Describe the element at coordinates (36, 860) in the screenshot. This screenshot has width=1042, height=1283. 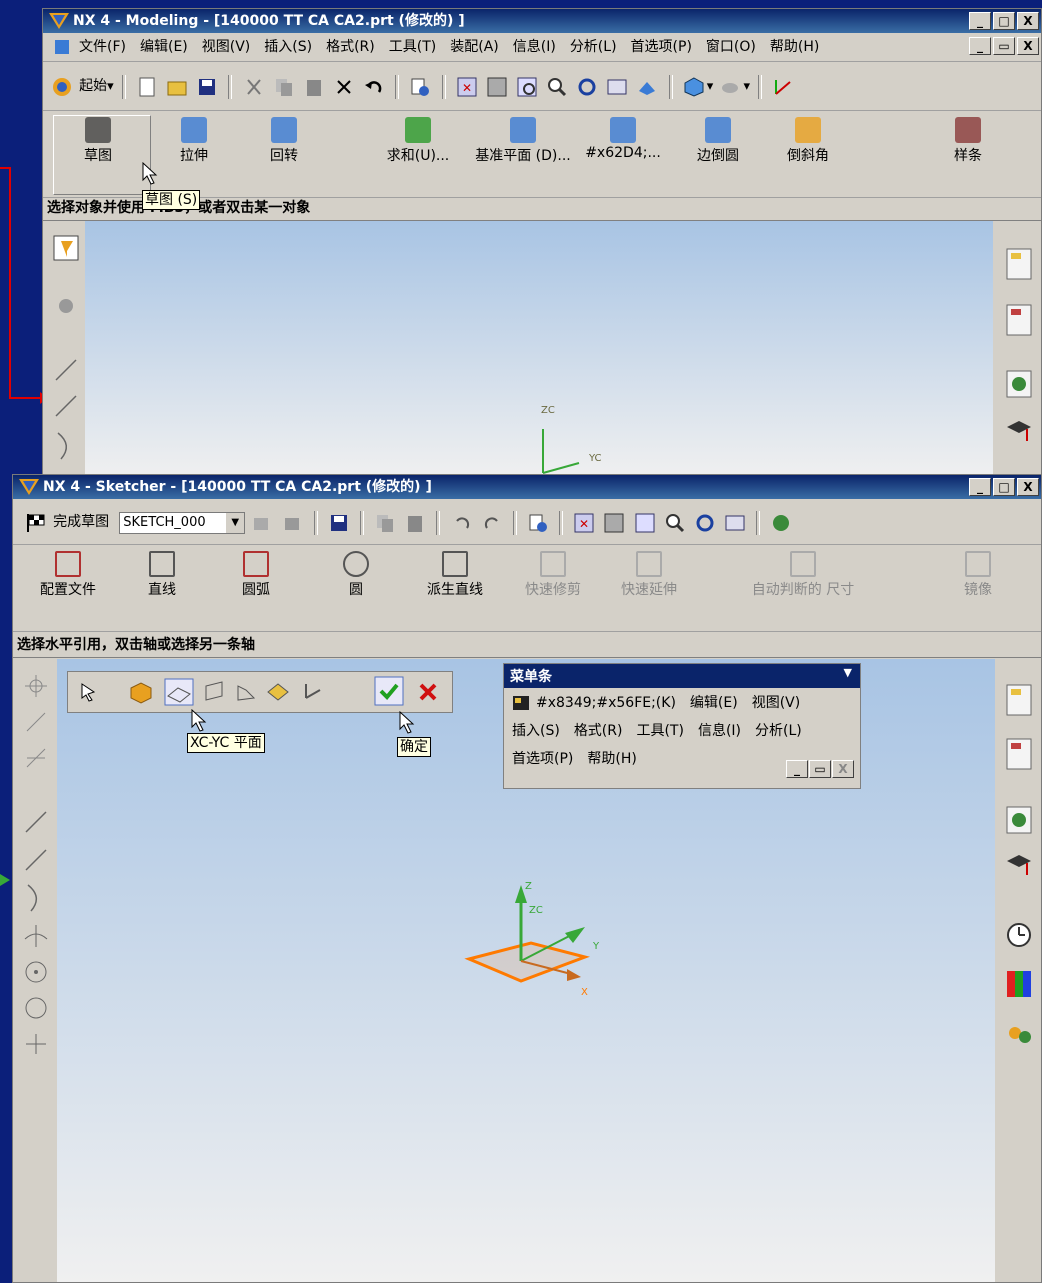
I see `line2-tool-icon` at that location.